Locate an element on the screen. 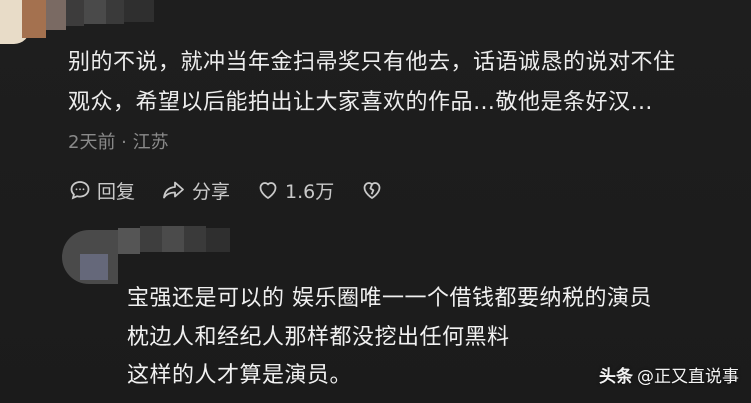 The image size is (751, 403). reply-label: 回复 is located at coordinates (116, 191).